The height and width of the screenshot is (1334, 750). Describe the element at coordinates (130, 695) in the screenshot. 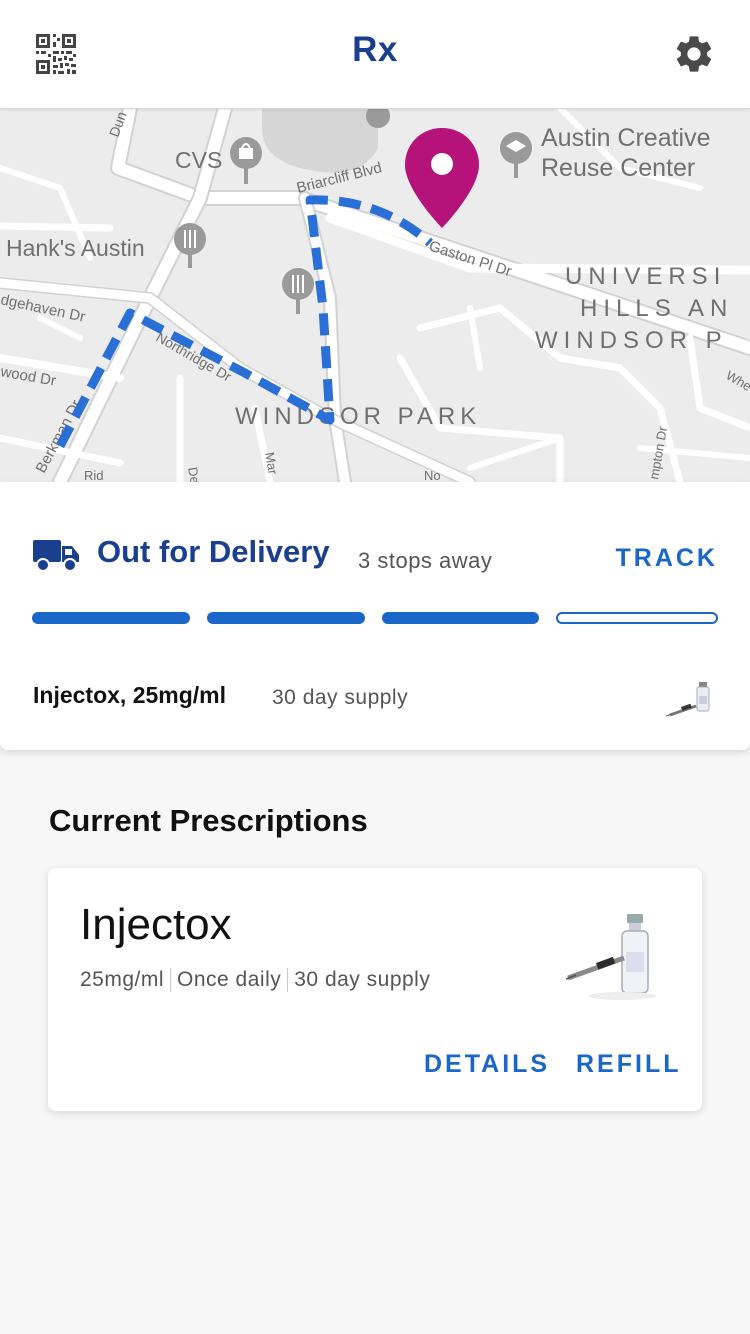

I see `delivery-item-name: Injectox, 25mg/ml` at that location.